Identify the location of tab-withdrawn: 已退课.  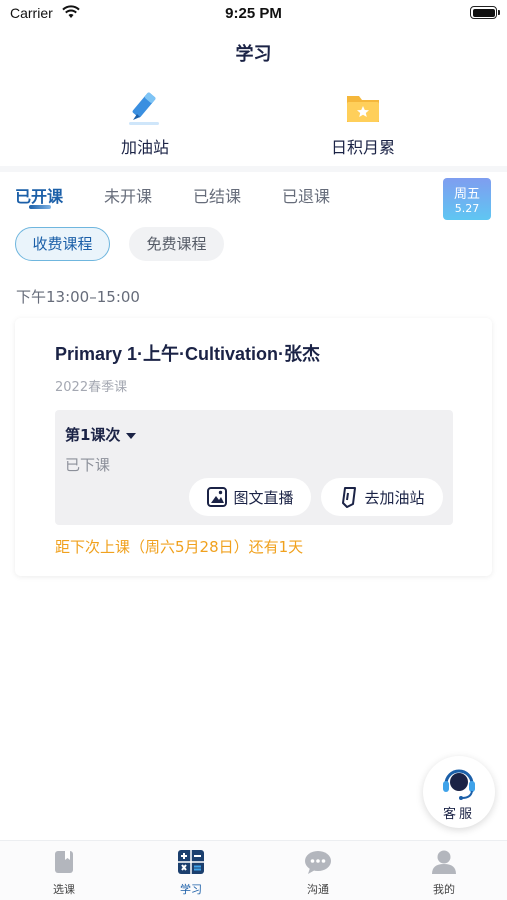
(306, 195).